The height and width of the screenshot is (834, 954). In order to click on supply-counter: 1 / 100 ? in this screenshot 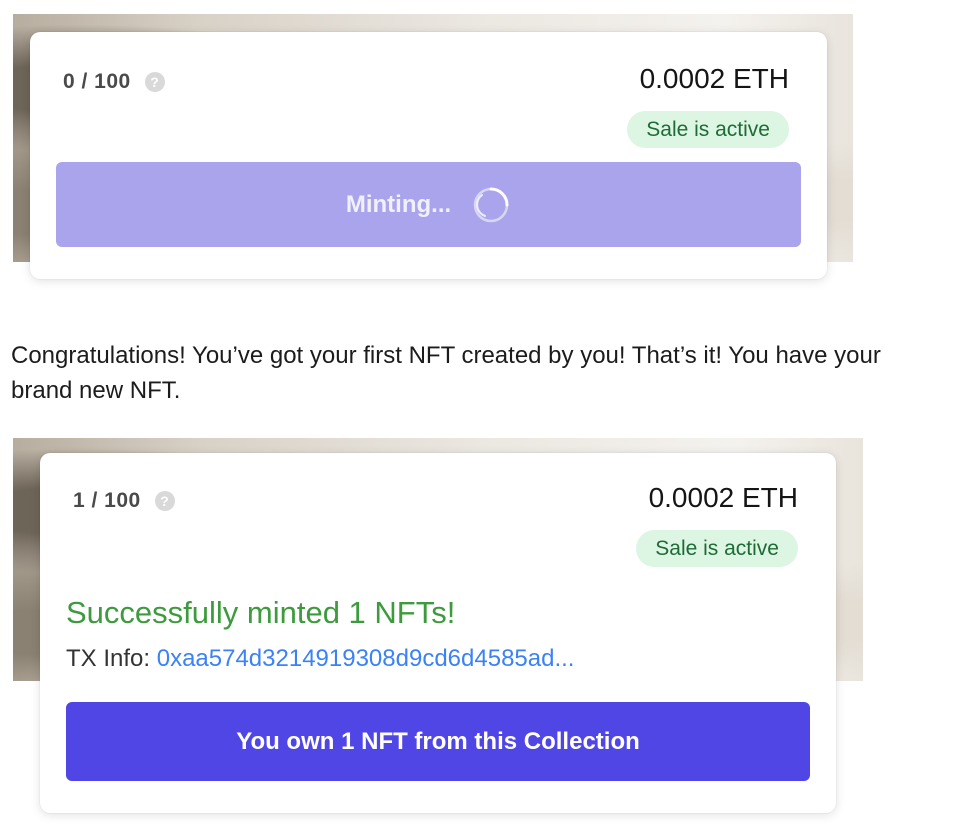, I will do `click(124, 501)`.